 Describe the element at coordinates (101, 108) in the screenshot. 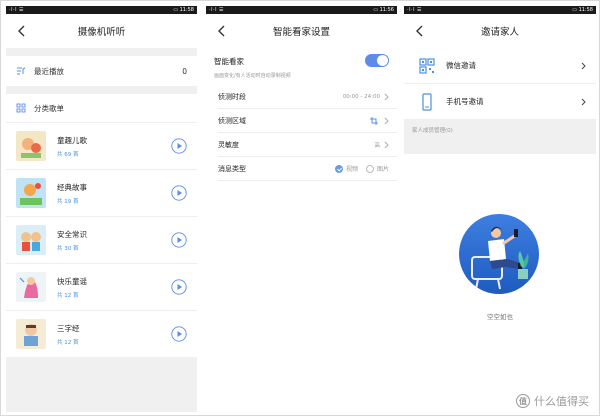

I see `category-header: 分类歌单` at that location.